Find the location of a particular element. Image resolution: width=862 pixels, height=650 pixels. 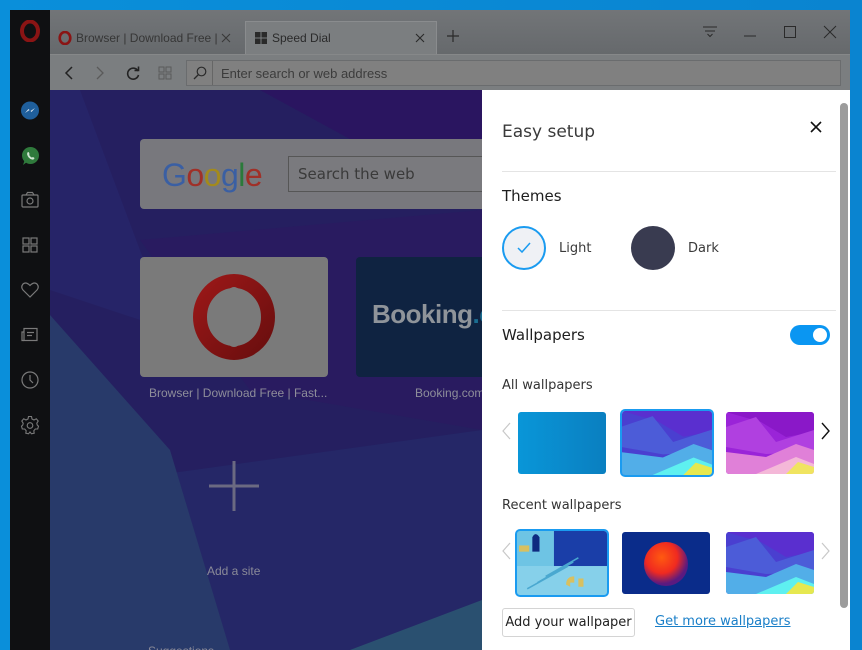

panel-title: Easy setup is located at coordinates (549, 132).